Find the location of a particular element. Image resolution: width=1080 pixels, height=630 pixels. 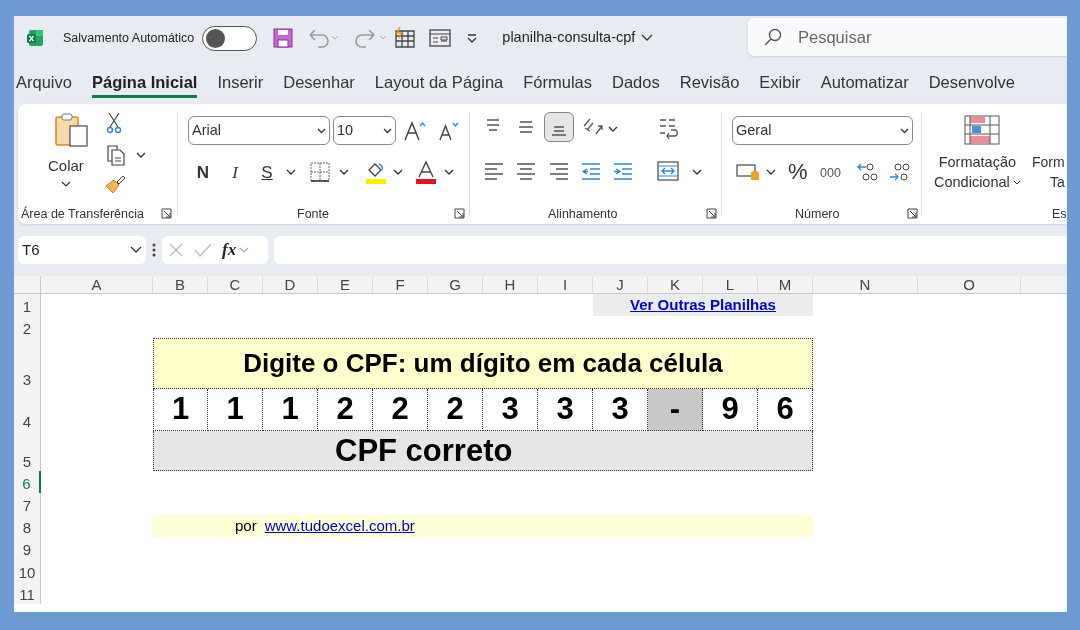

search-field: Pesquisar is located at coordinates (907, 37).